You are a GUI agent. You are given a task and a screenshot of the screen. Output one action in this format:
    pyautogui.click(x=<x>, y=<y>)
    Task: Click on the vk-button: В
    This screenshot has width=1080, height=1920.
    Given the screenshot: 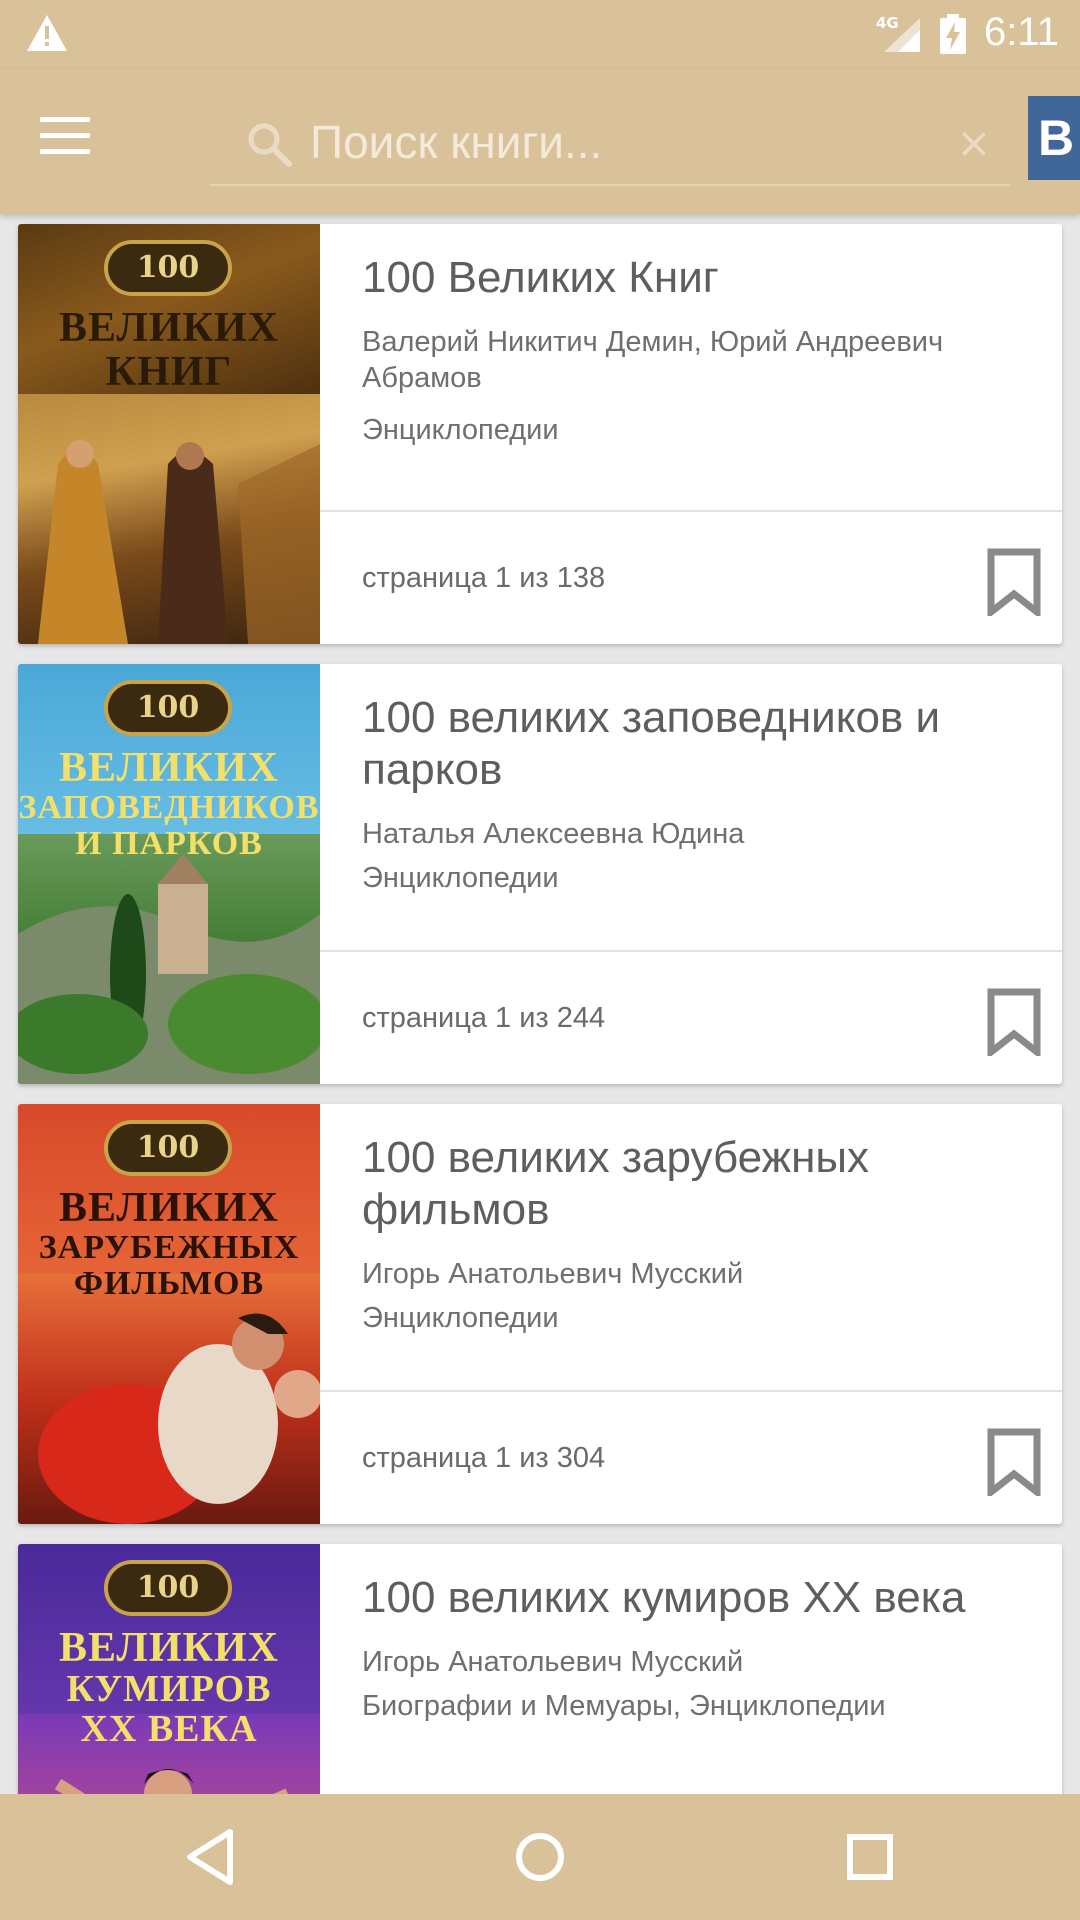 What is the action you would take?
    pyautogui.click(x=1054, y=138)
    